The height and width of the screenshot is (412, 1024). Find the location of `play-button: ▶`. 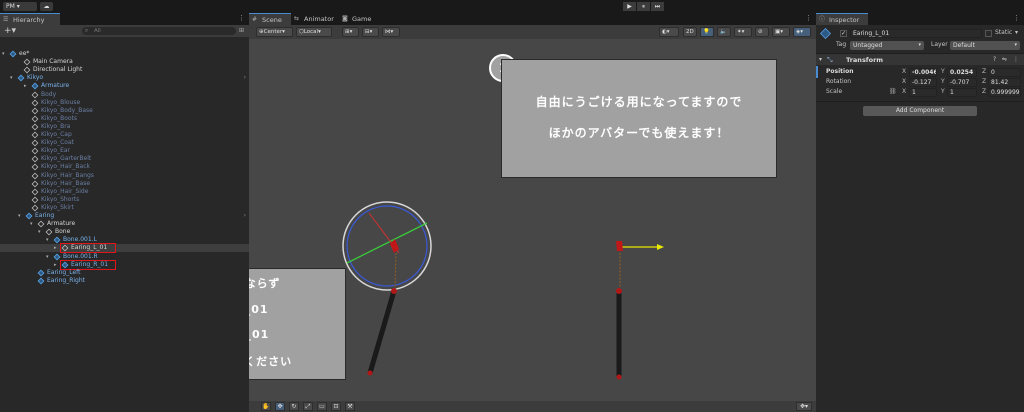

play-button: ▶ is located at coordinates (629, 6).